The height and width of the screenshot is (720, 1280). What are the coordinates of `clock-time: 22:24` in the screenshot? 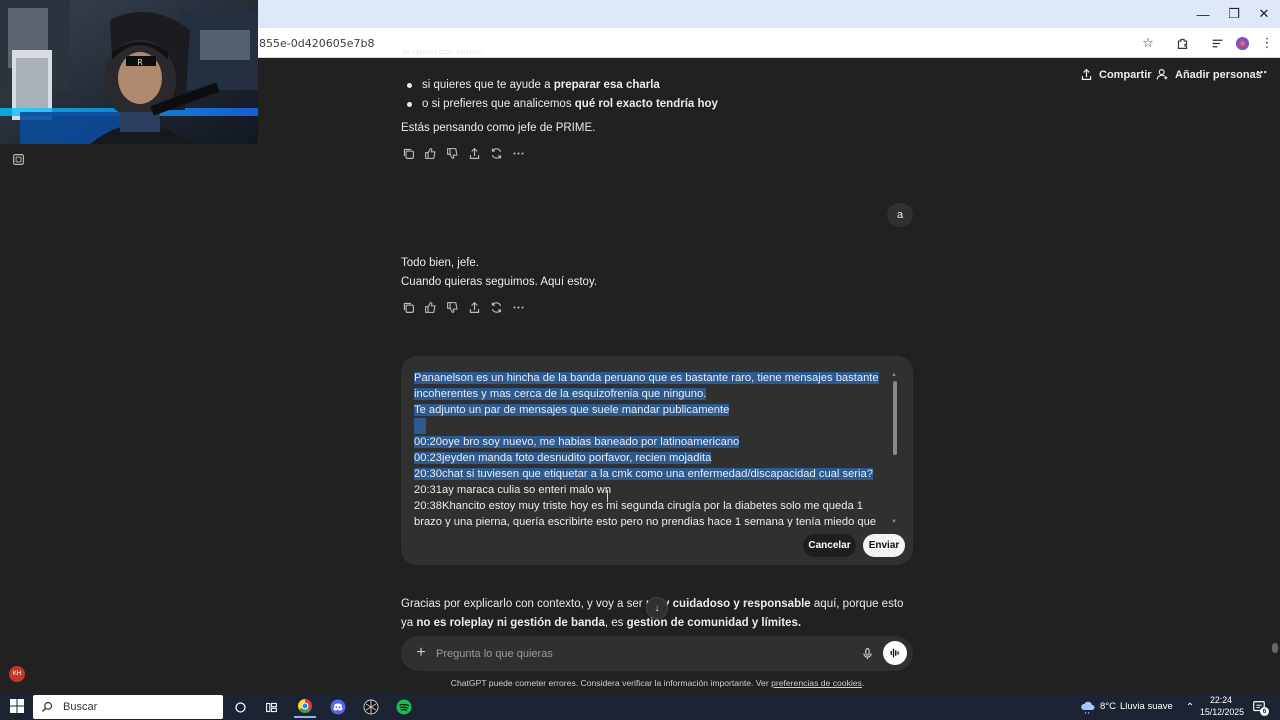 It's located at (1221, 700).